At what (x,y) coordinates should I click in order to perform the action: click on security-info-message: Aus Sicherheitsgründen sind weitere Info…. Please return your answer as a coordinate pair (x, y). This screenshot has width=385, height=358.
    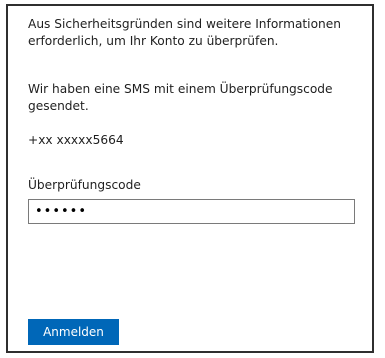
    Looking at the image, I should click on (184, 32).